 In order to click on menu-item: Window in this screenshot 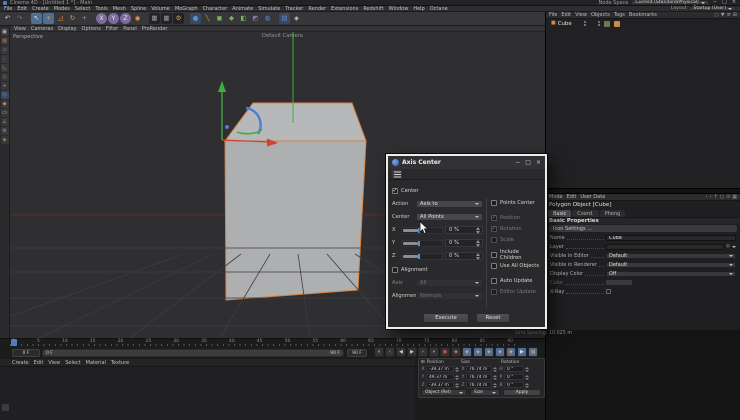, I will do `click(399, 9)`.